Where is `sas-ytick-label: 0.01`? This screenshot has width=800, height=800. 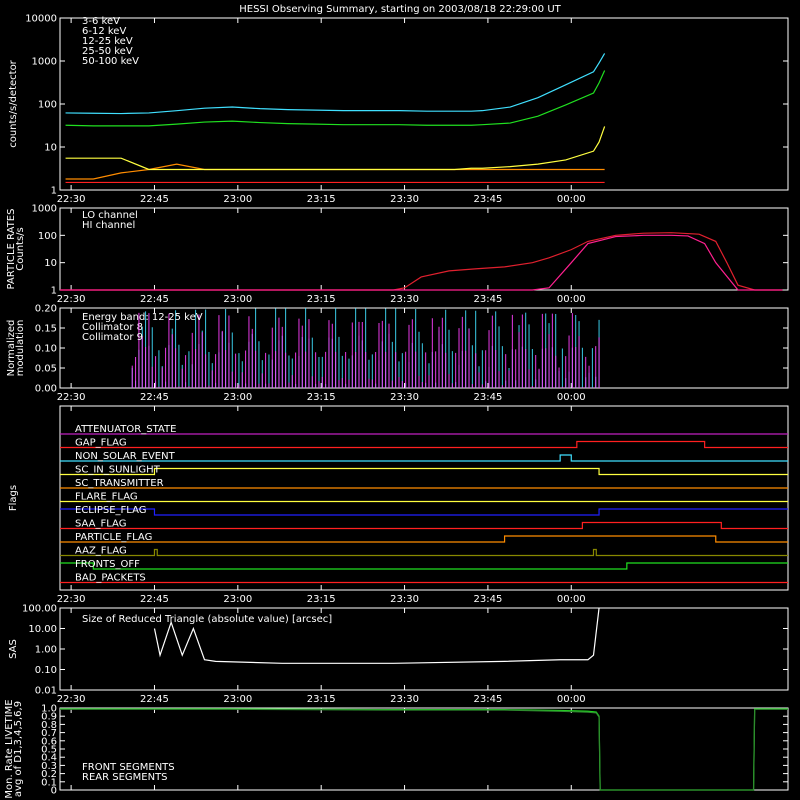
sas-ytick-label: 0.01 is located at coordinates (46, 691).